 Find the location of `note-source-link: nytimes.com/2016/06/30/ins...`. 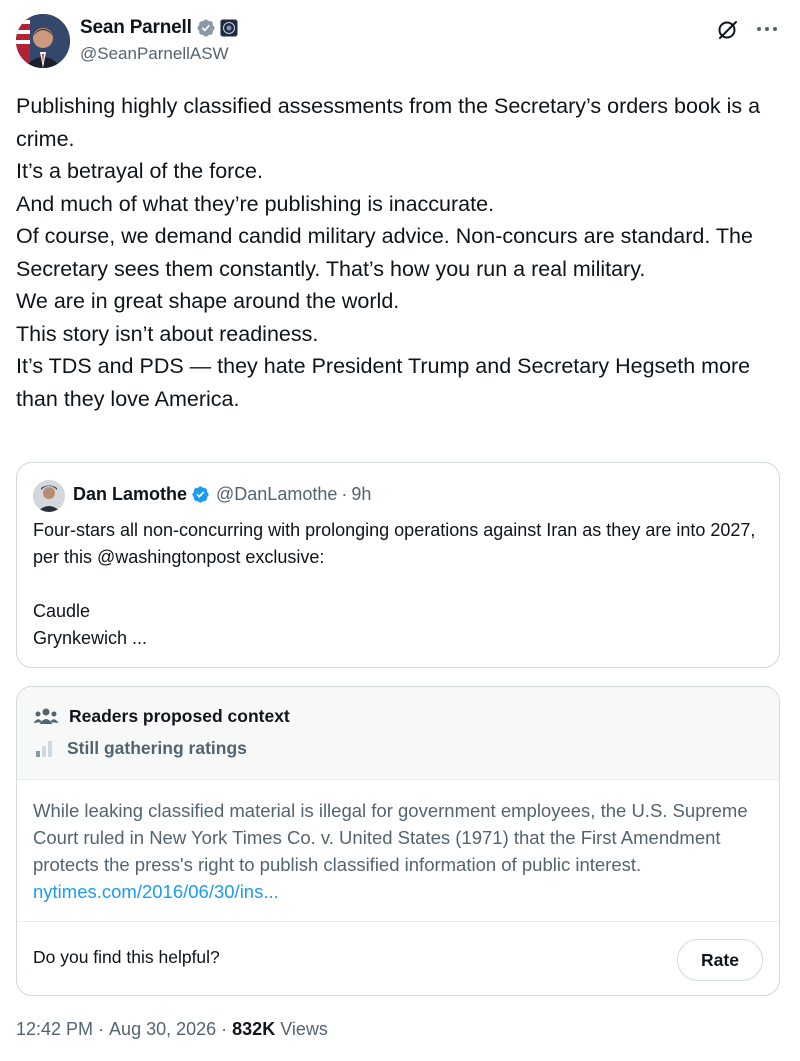

note-source-link: nytimes.com/2016/06/30/ins... is located at coordinates (156, 891).